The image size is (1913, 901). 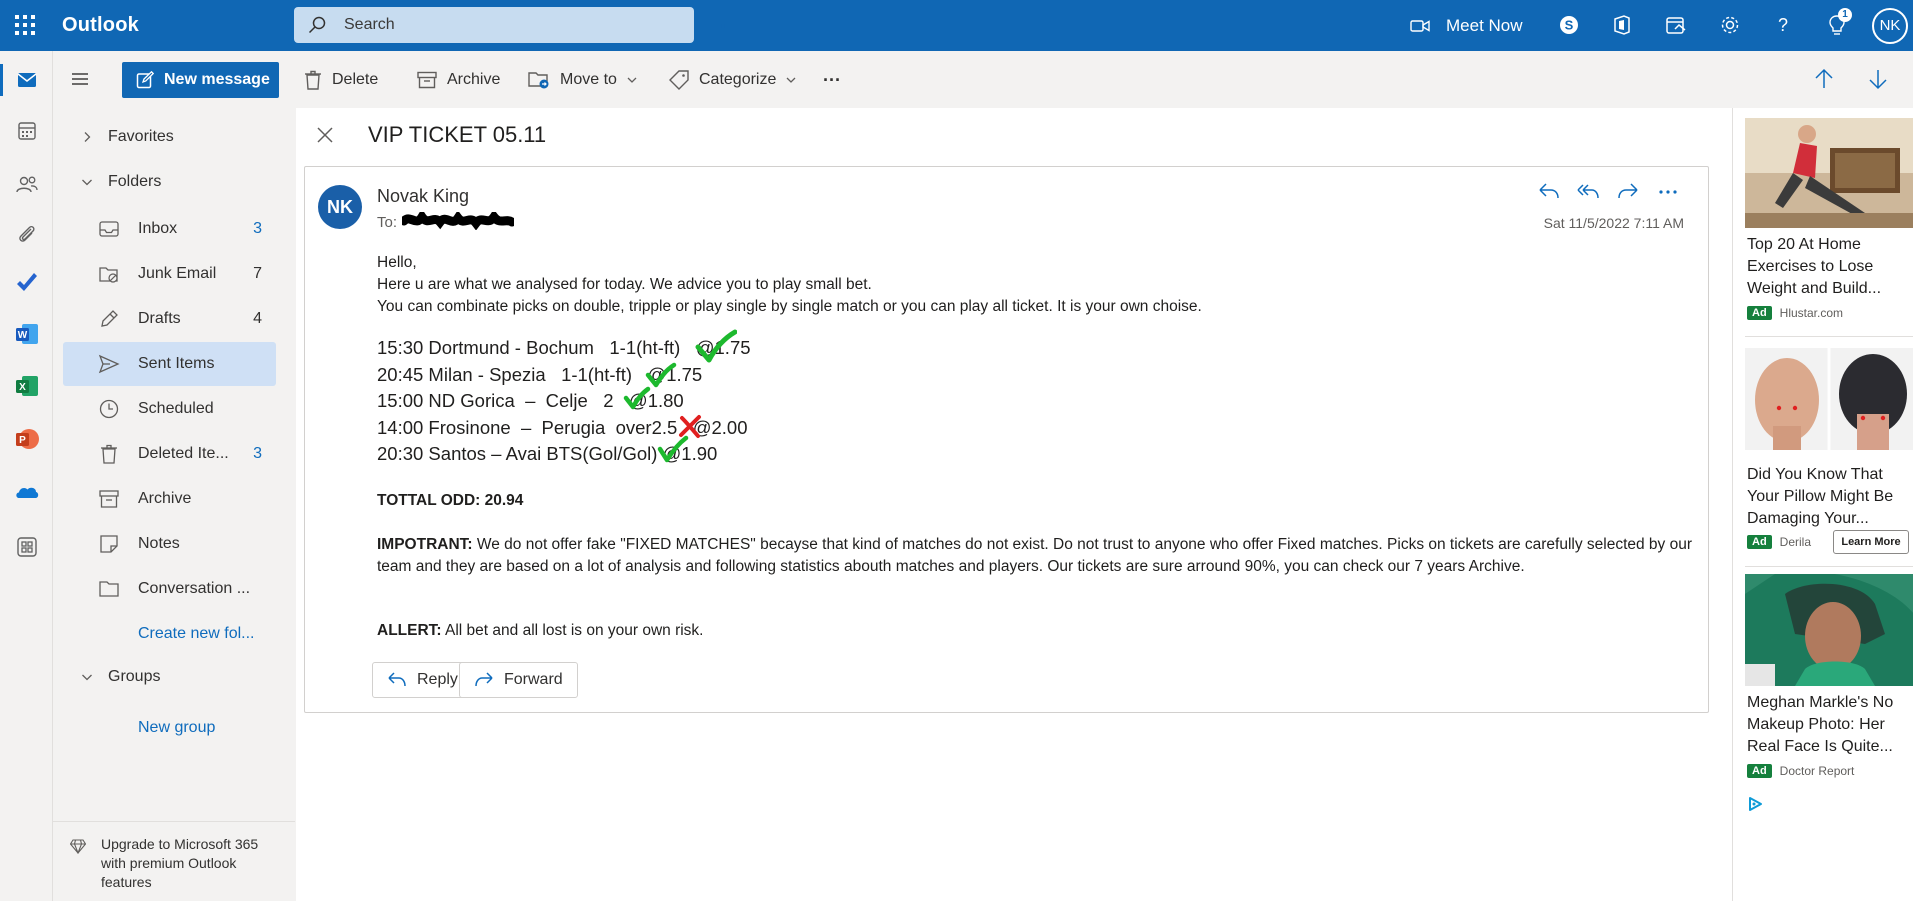 What do you see at coordinates (145, 80) in the screenshot?
I see `compose-icon` at bounding box center [145, 80].